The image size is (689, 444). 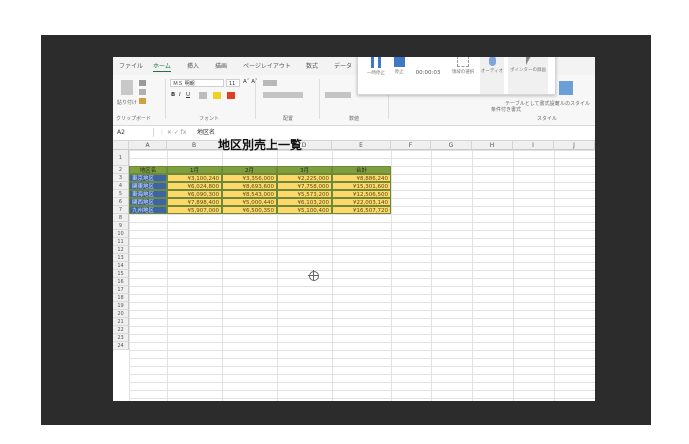 What do you see at coordinates (121, 218) in the screenshot?
I see `row-header: 8` at bounding box center [121, 218].